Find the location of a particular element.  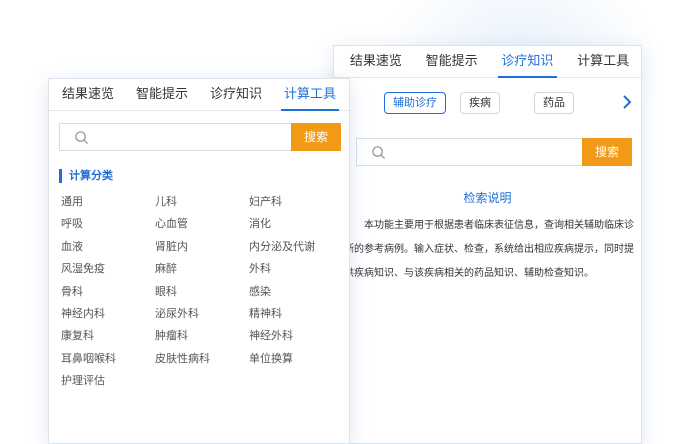

category-item: 耳鼻咽喉科 is located at coordinates (108, 359).